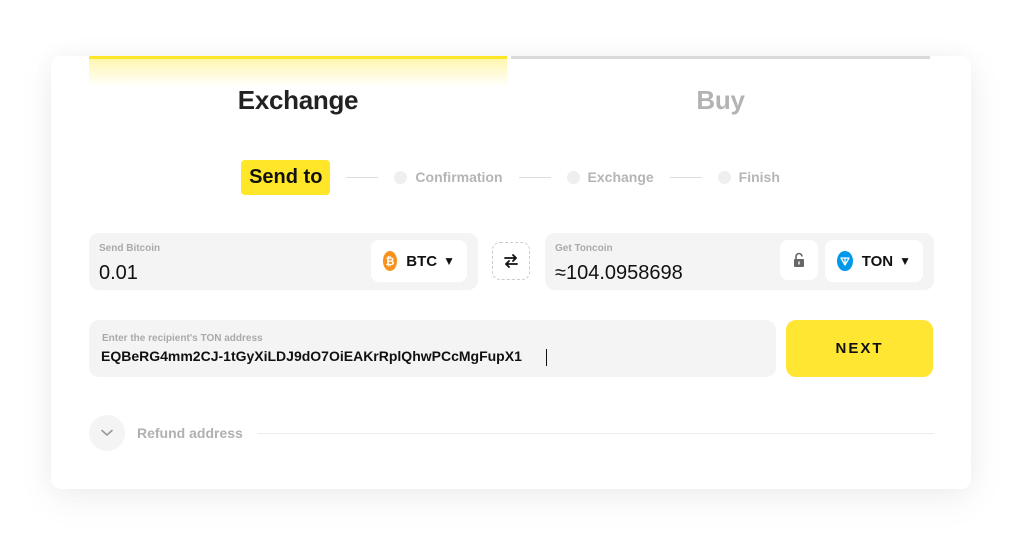  I want to click on step-finish-label: Finish, so click(759, 177).